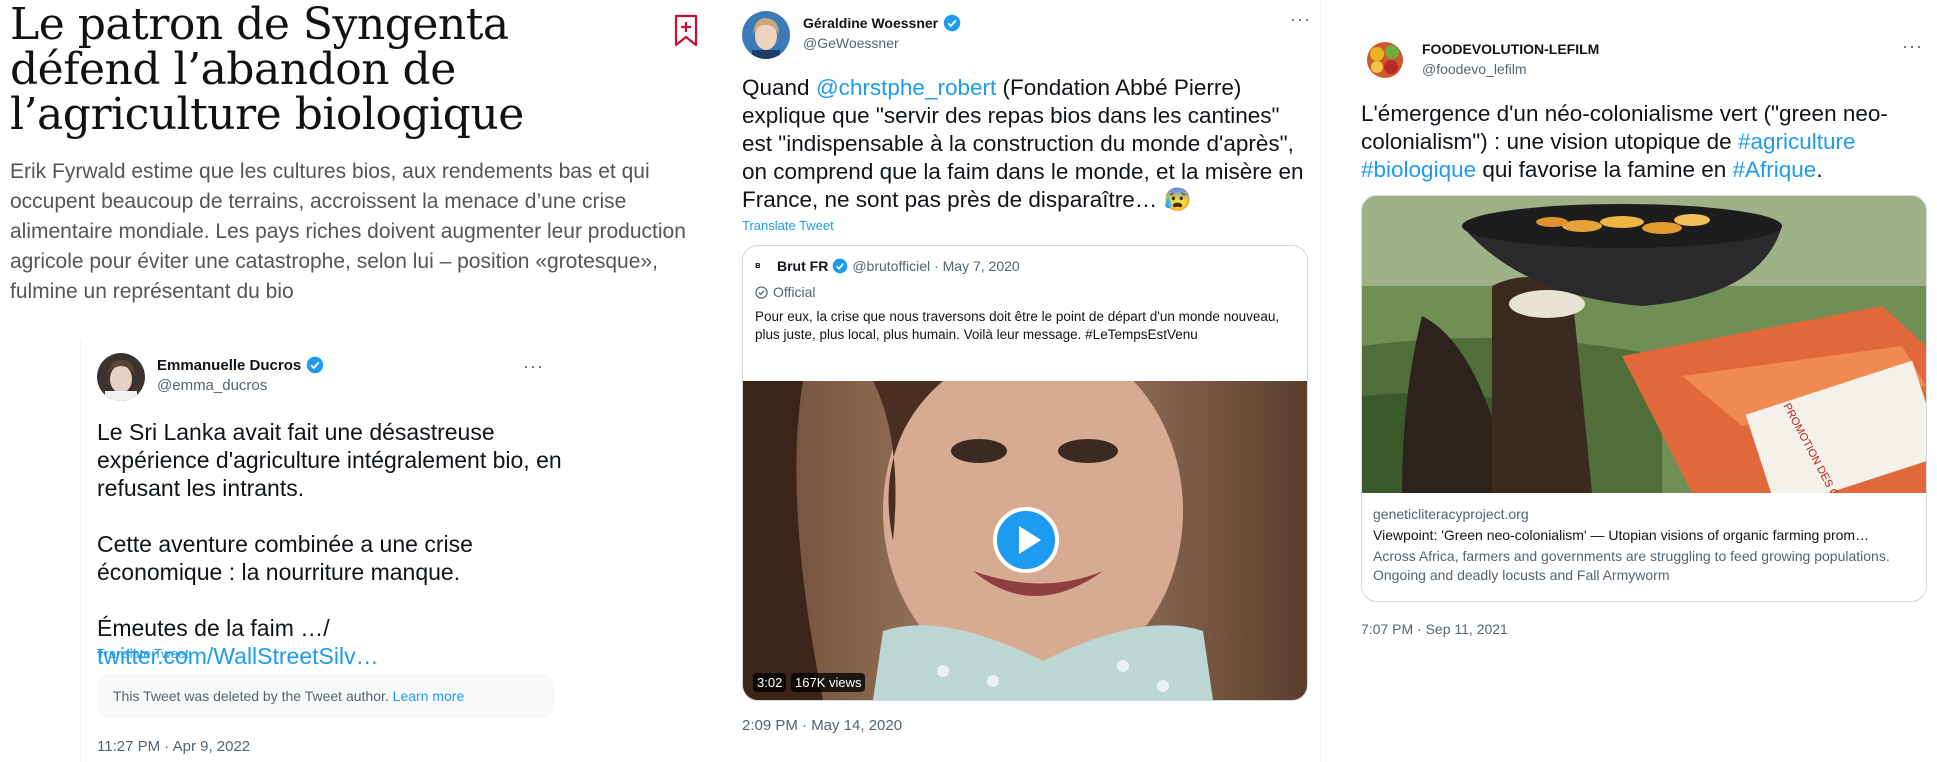 The image size is (1937, 762). I want to click on author-name-row: Géraldine Woessner, so click(882, 23).